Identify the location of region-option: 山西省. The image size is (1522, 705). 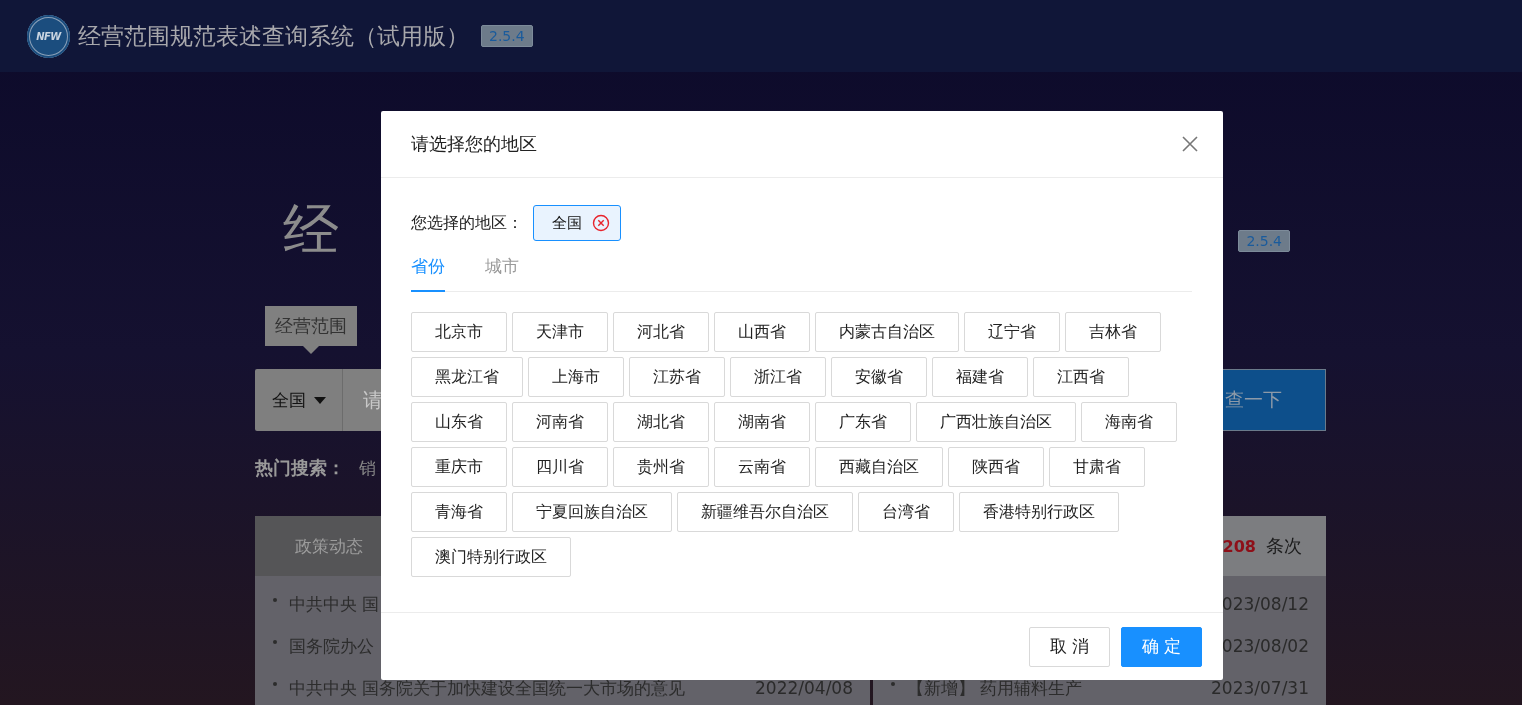
(762, 332).